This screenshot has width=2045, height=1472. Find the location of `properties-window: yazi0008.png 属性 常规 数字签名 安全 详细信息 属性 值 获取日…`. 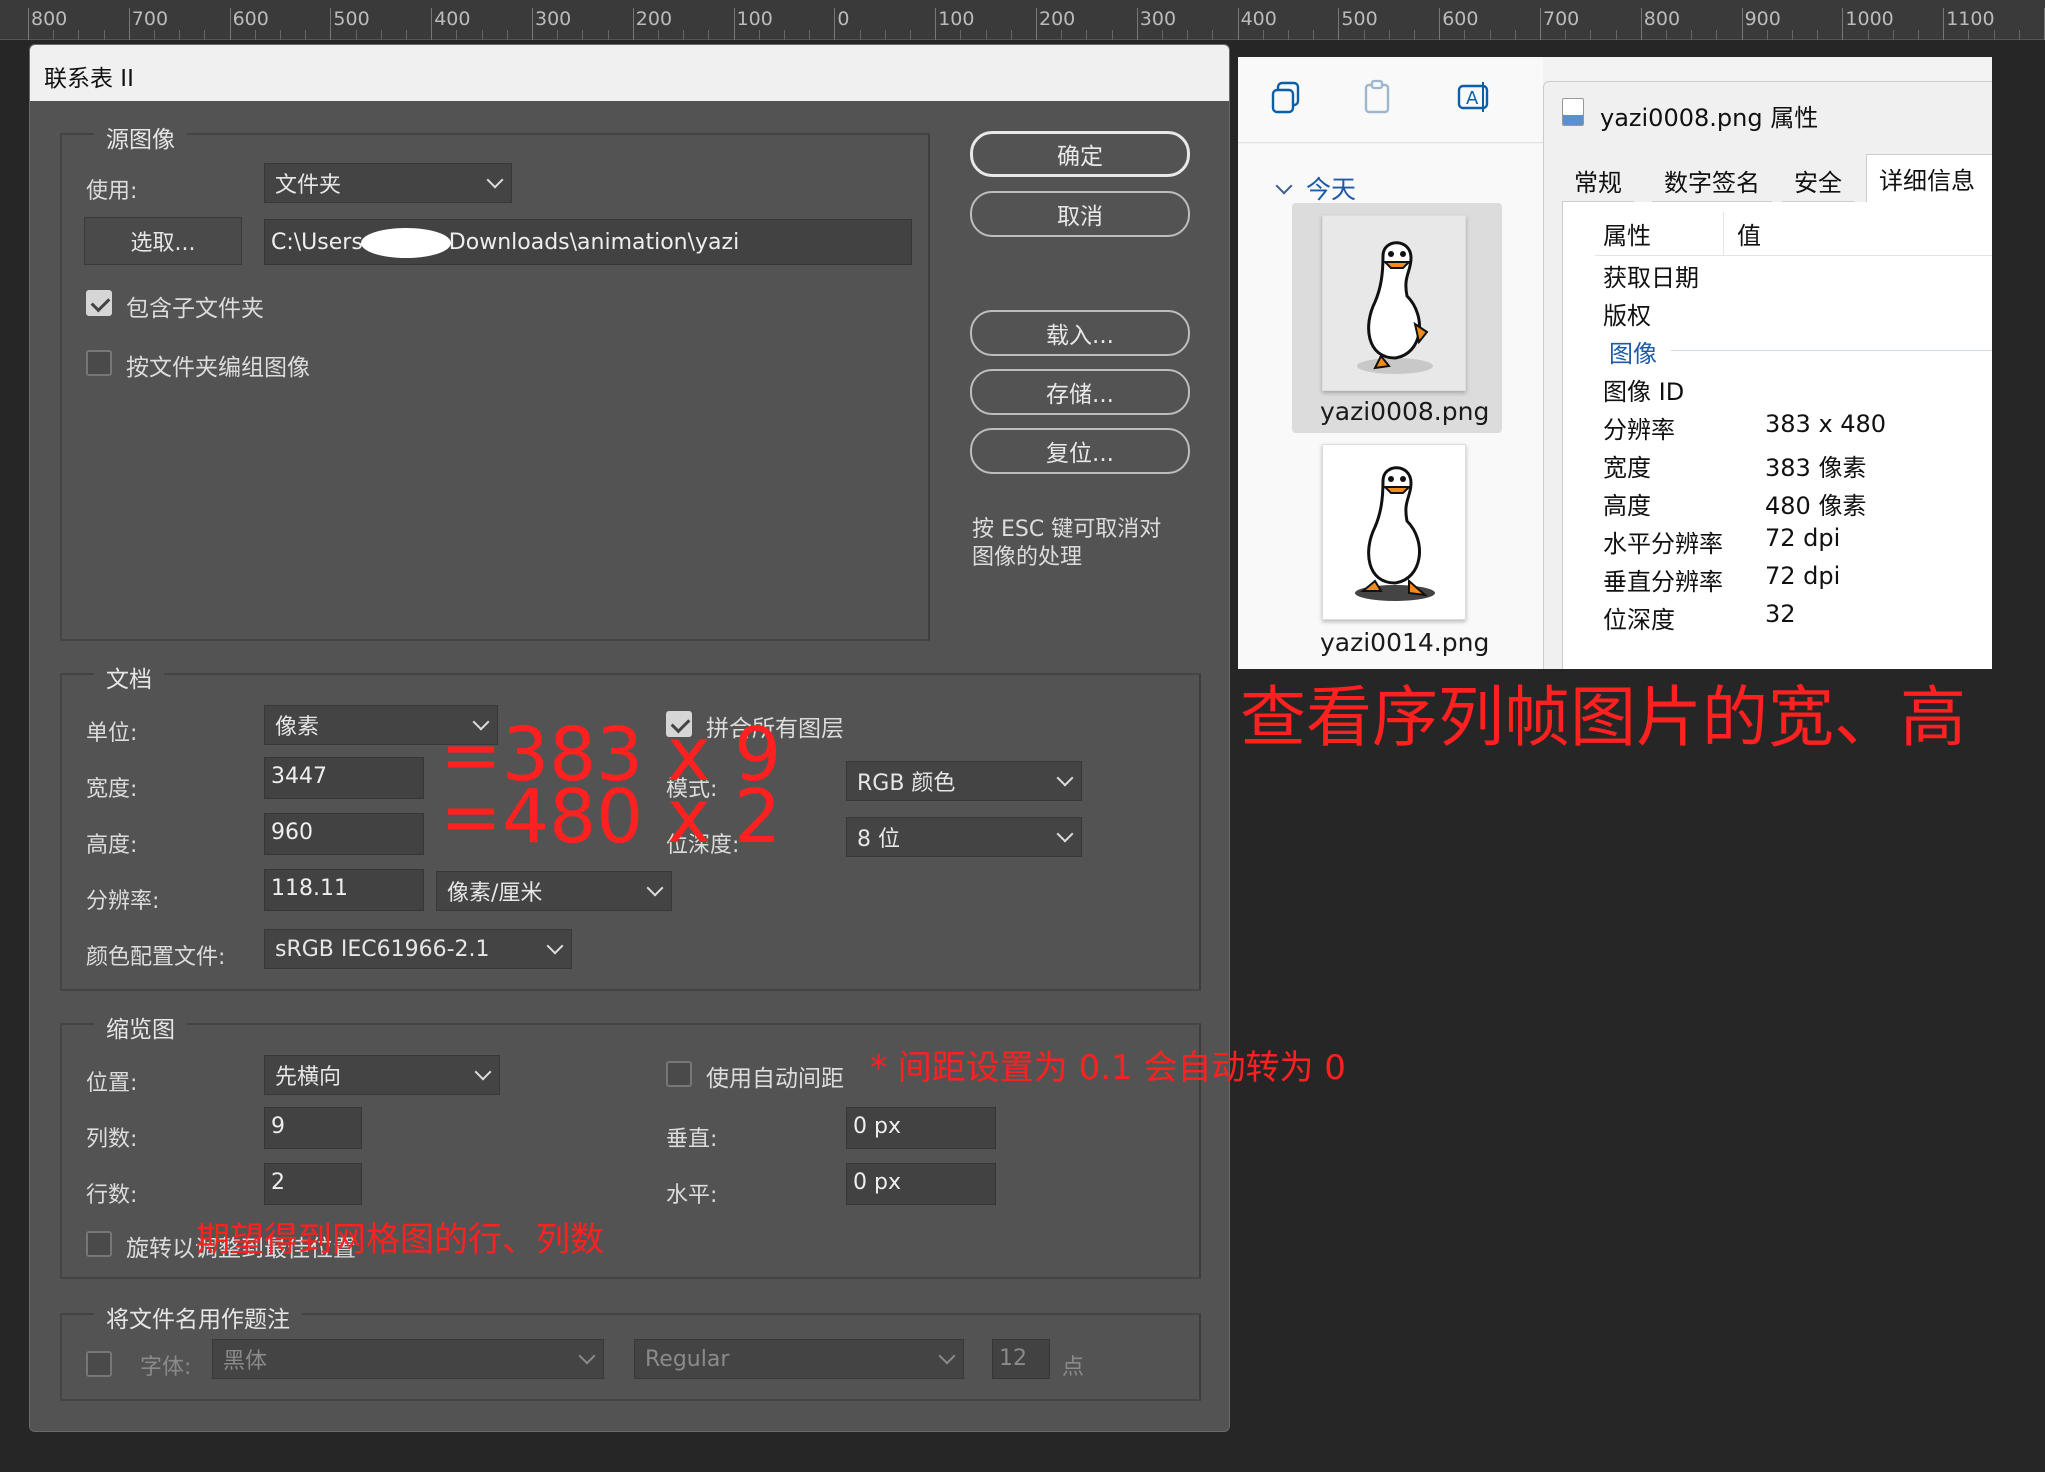

properties-window: yazi0008.png 属性 常规 数字签名 安全 详细信息 属性 值 获取日… is located at coordinates (1767, 375).